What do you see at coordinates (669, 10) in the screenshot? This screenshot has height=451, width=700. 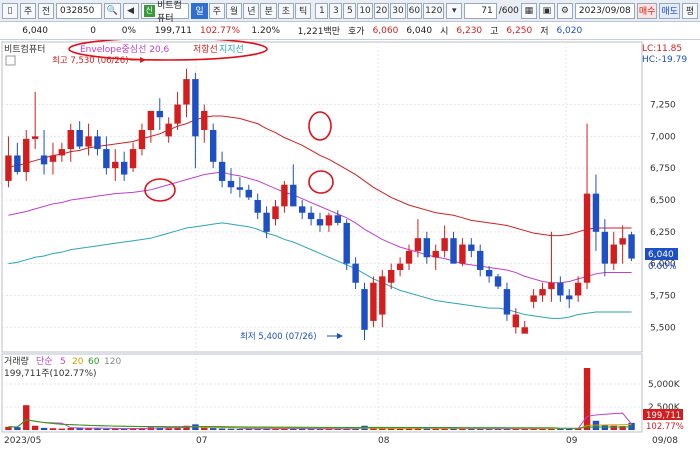 I see `sell-button: 매도` at bounding box center [669, 10].